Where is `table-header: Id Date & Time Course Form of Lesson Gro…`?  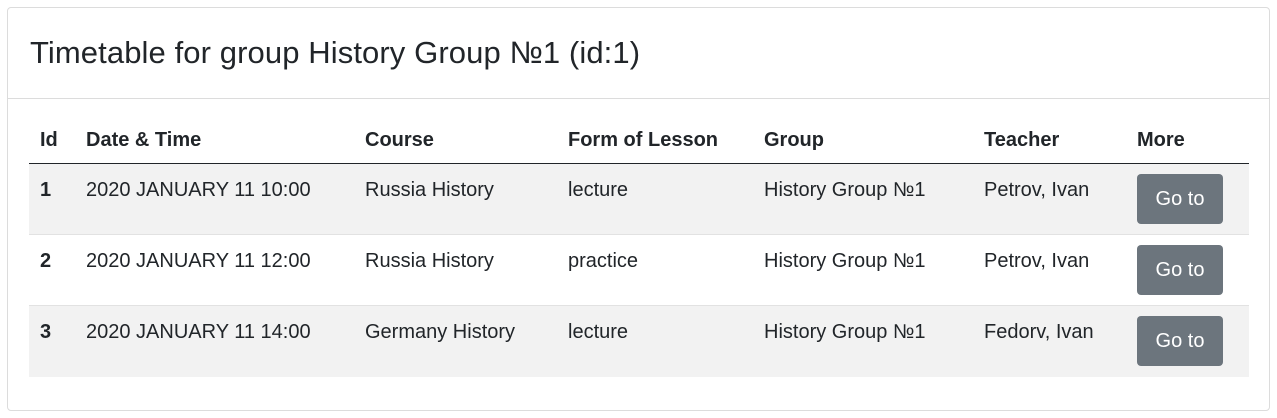 table-header: Id Date & Time Course Form of Lesson Gro… is located at coordinates (639, 141).